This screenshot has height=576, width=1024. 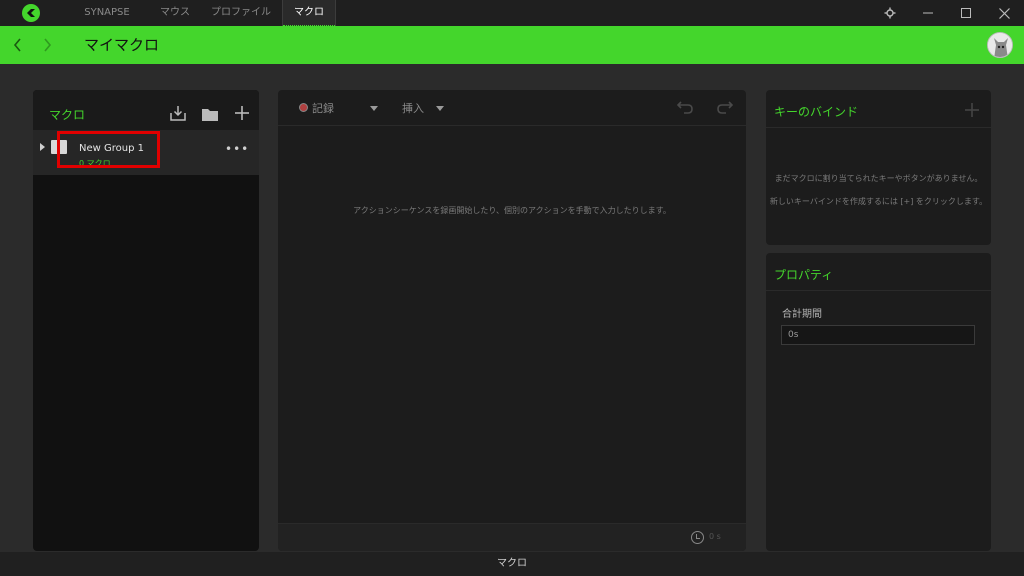 I want to click on page-title: マイマクロ, so click(x=122, y=45).